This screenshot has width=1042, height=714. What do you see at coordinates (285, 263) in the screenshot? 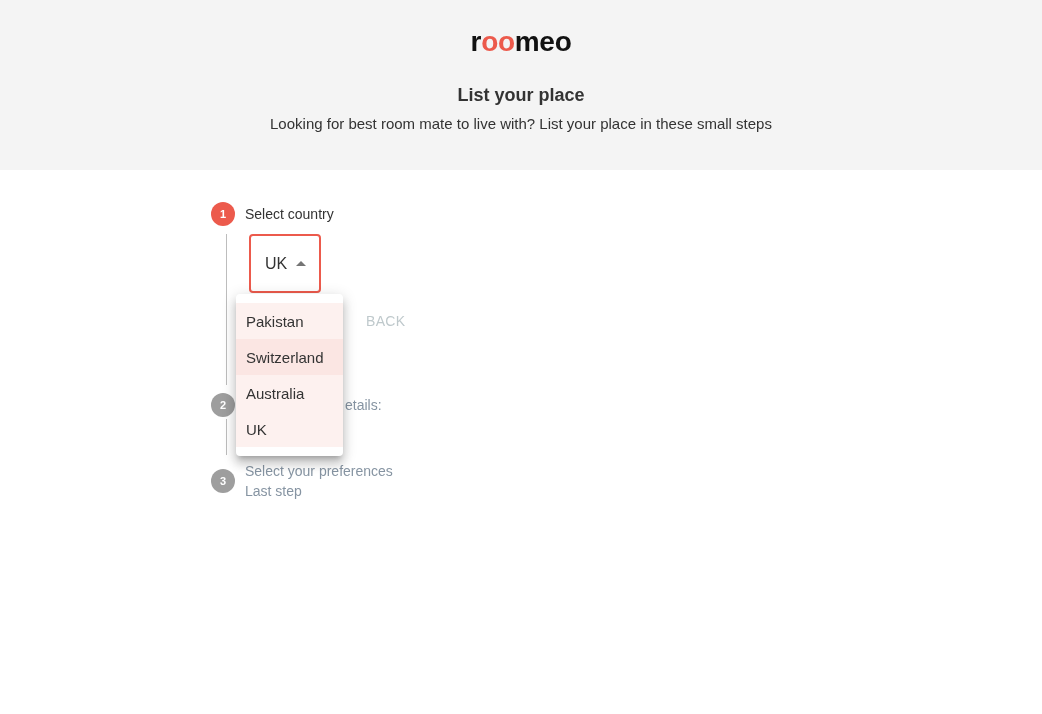
I see `country-select: UK` at bounding box center [285, 263].